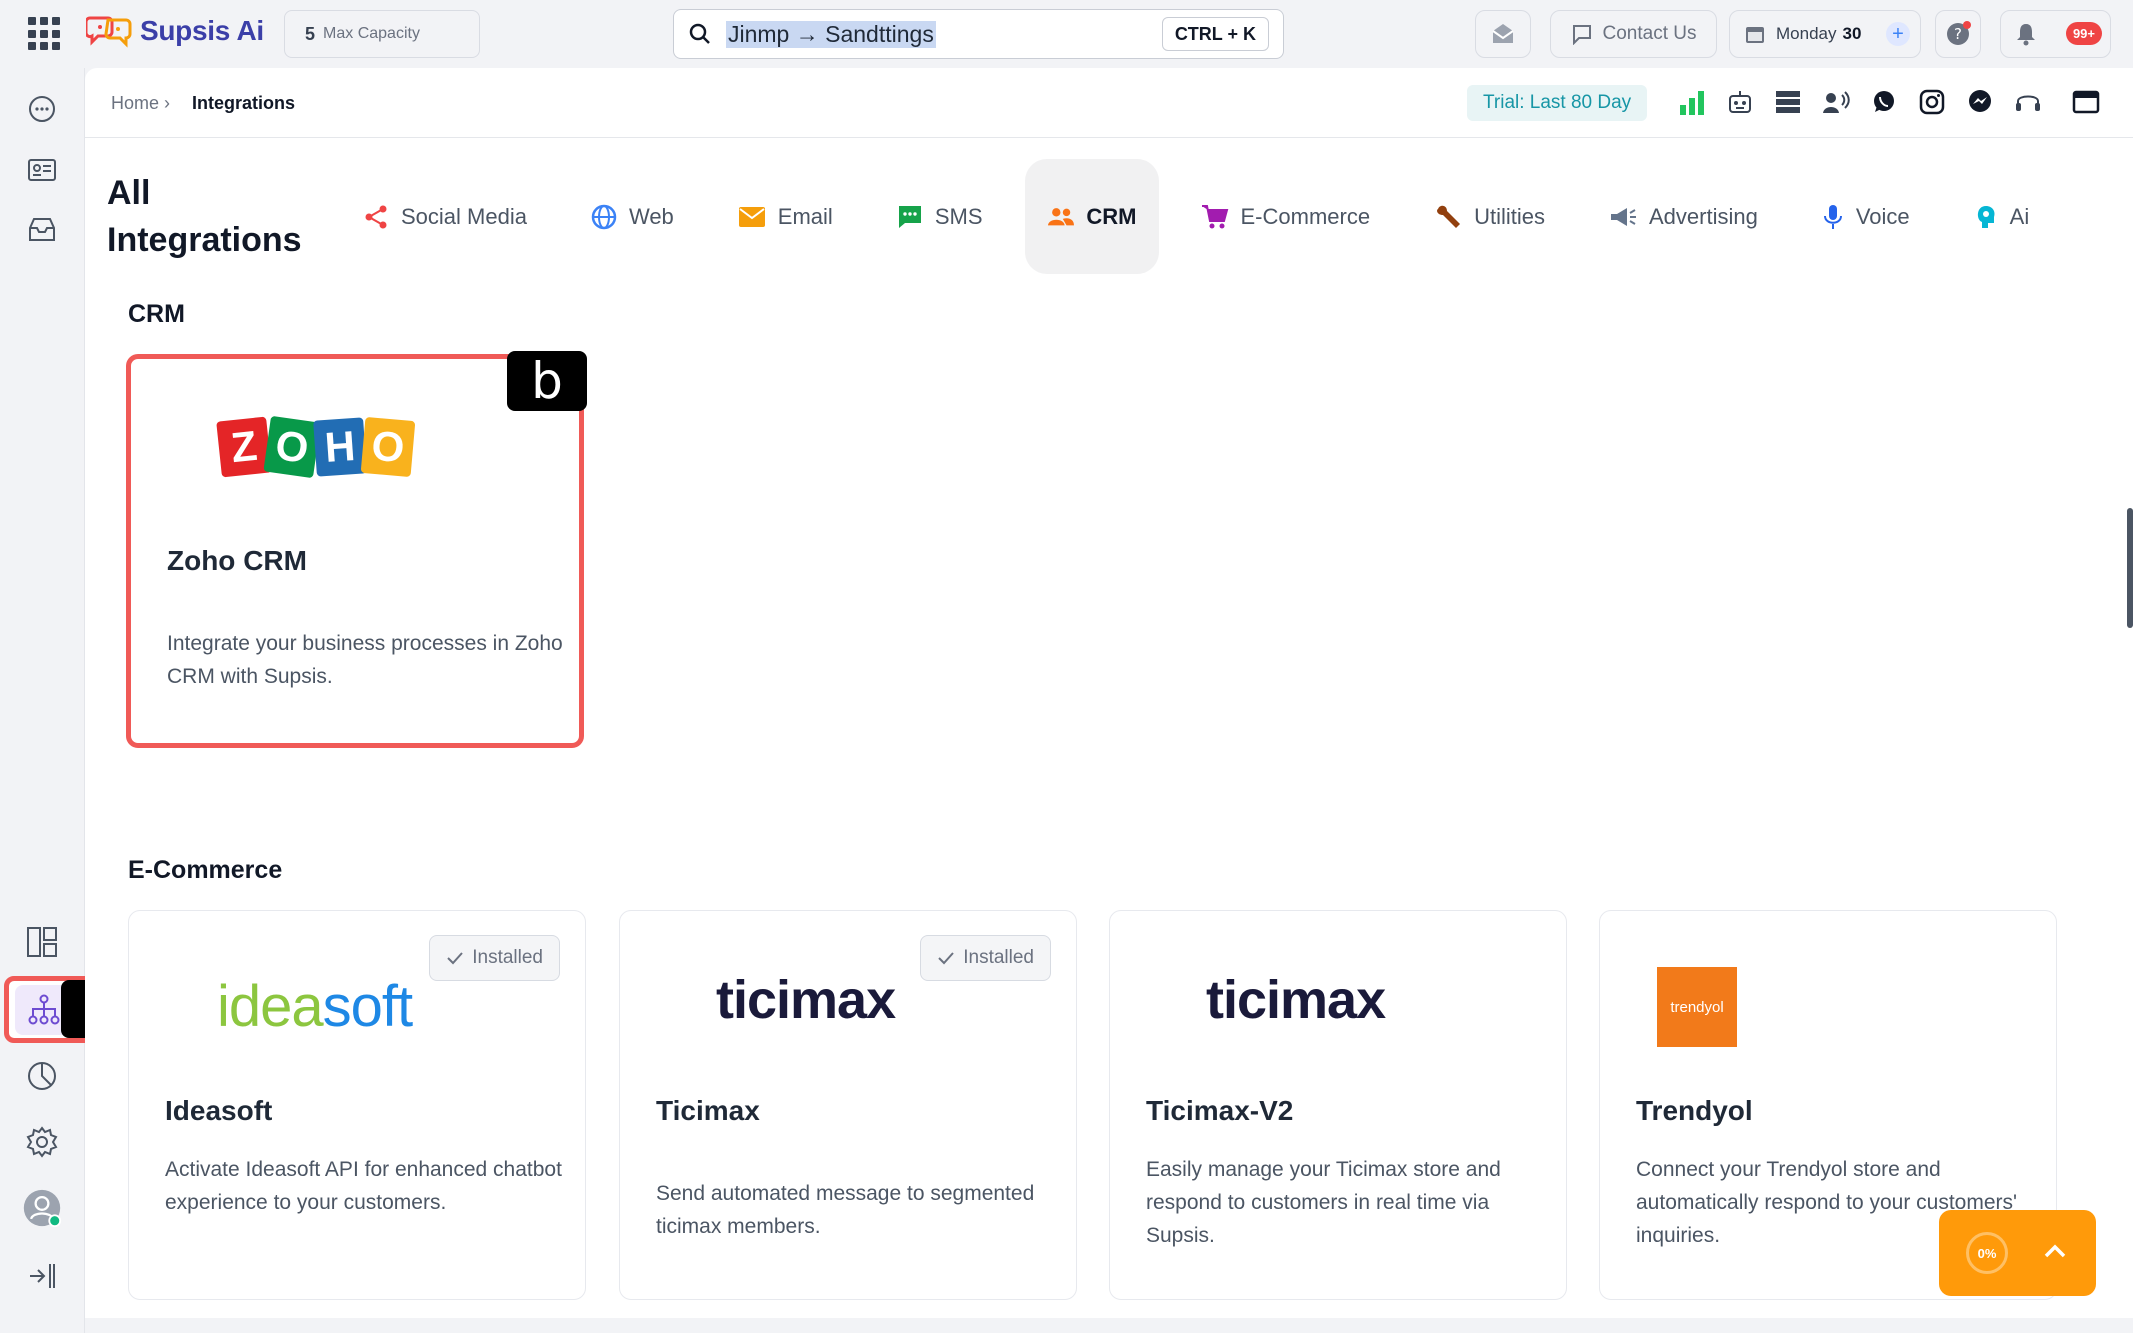 This screenshot has width=2133, height=1333. I want to click on tab-label: Social Media, so click(464, 216).